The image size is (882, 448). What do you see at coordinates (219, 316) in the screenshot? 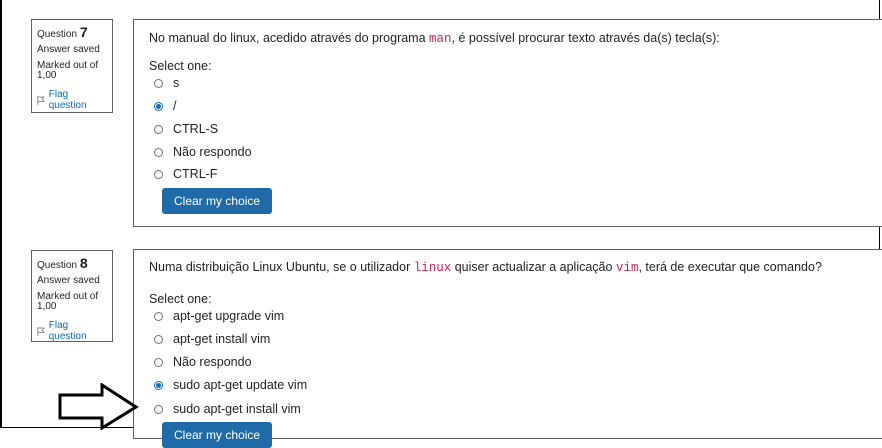
I see `answer-option: apt-get upgrade vim` at bounding box center [219, 316].